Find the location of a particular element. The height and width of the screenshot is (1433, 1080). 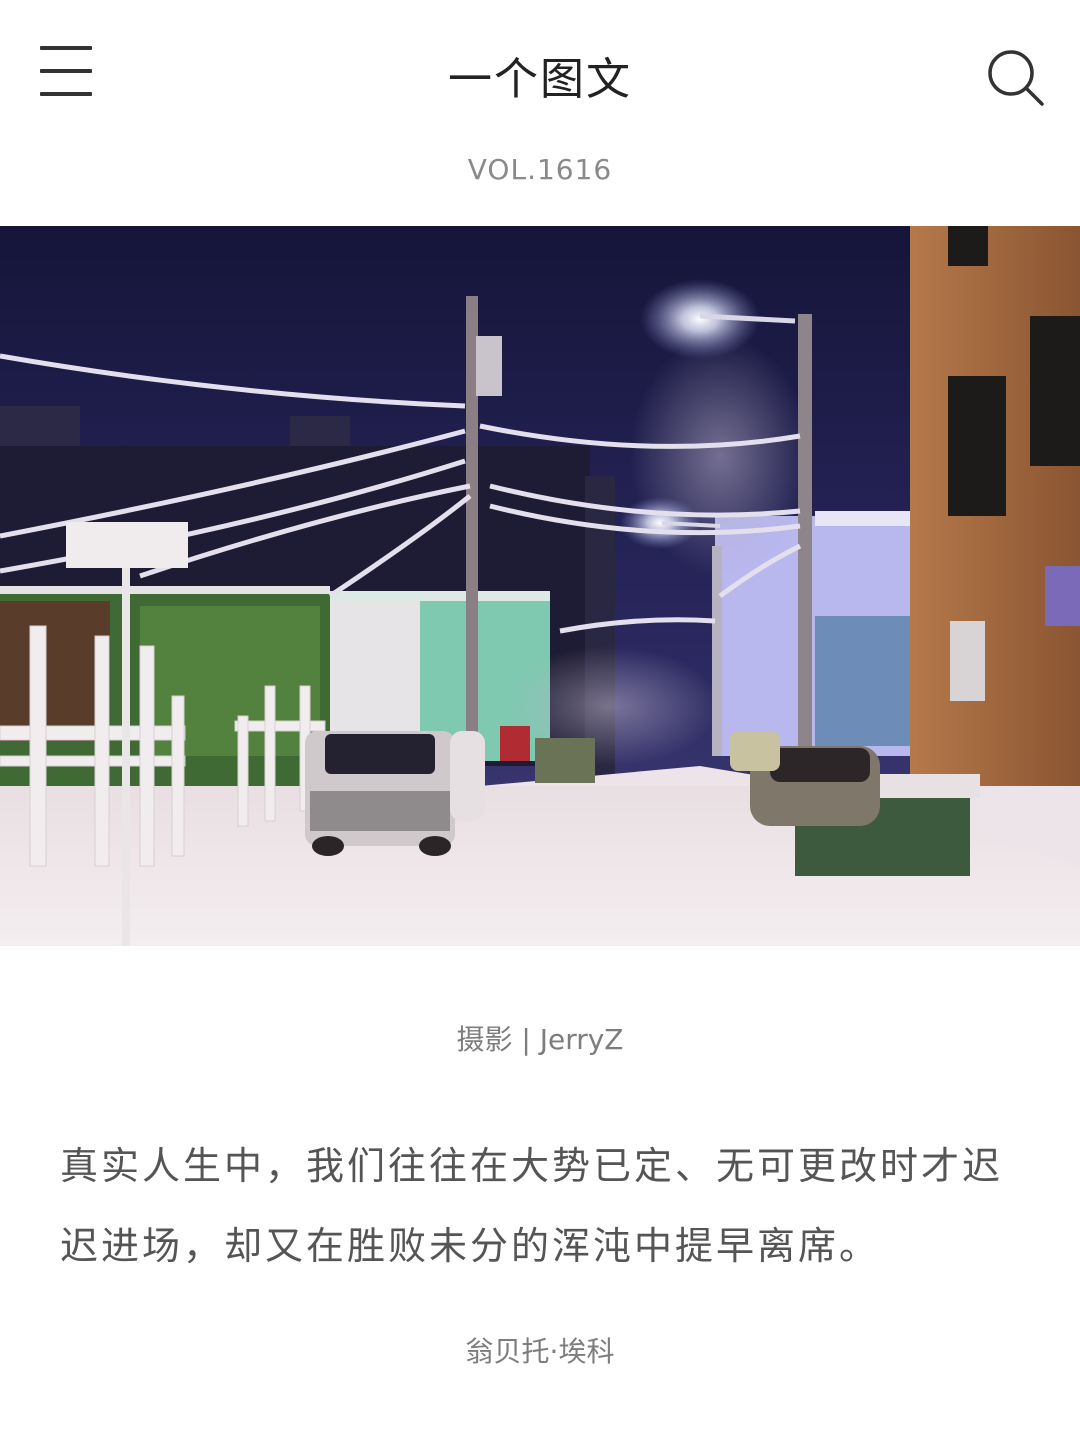

search-icon is located at coordinates (1016, 78).